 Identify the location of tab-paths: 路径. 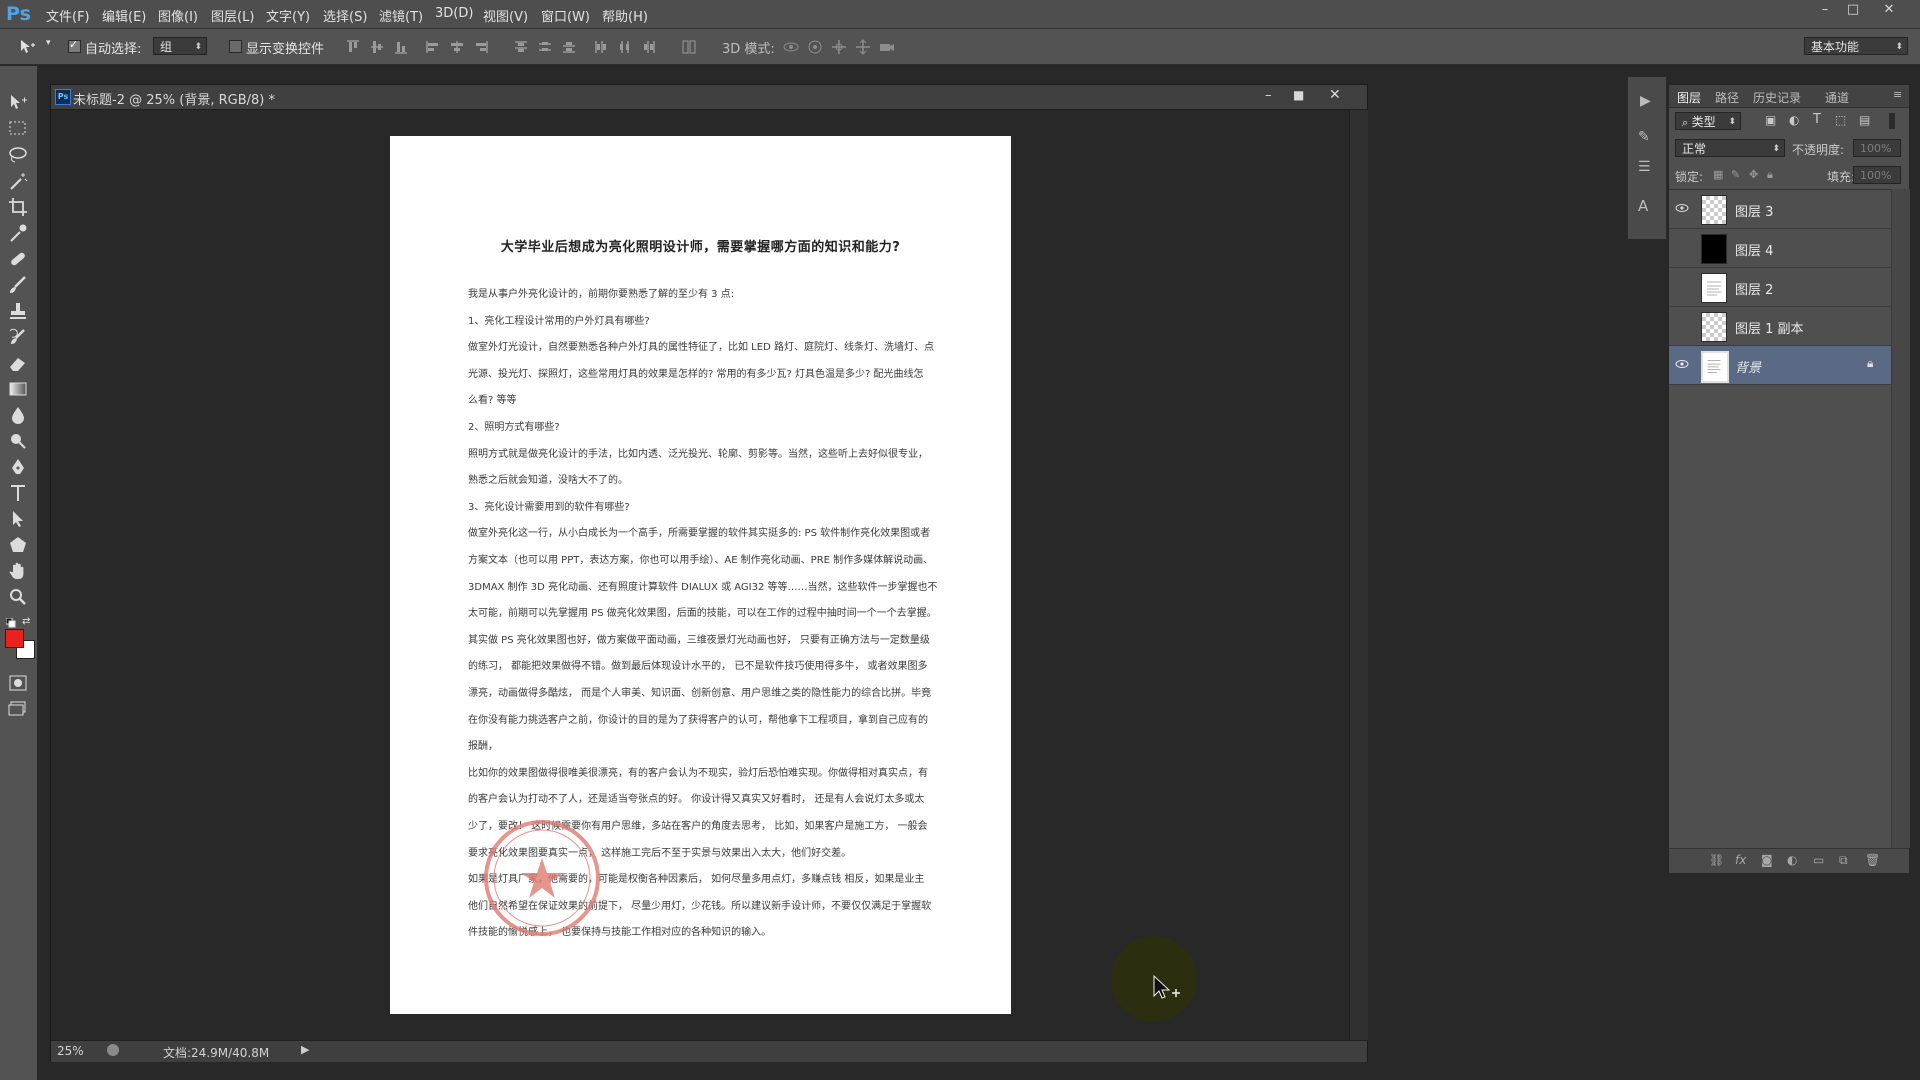
(1727, 97).